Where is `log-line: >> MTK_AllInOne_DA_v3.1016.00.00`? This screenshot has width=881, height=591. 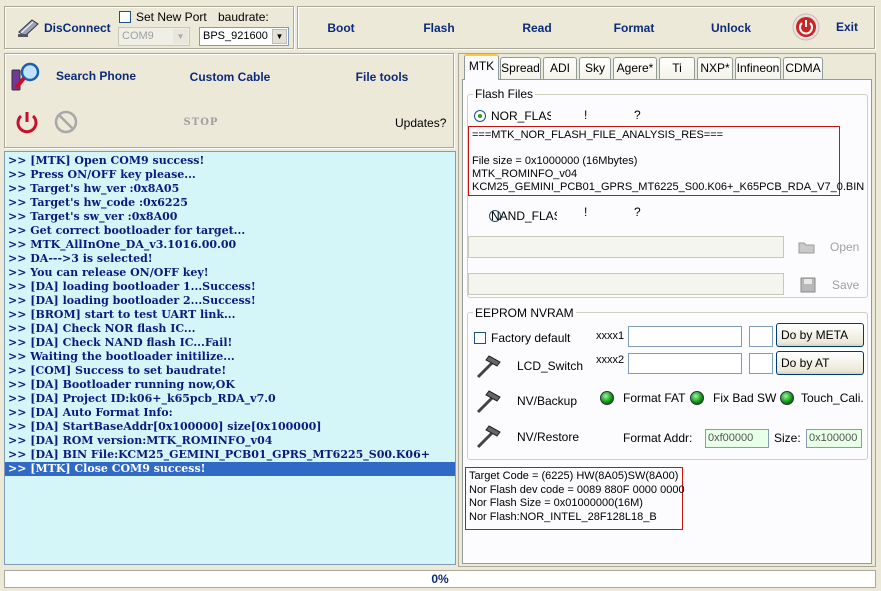
log-line: >> MTK_AllInOne_DA_v3.1016.00.00 is located at coordinates (230, 245).